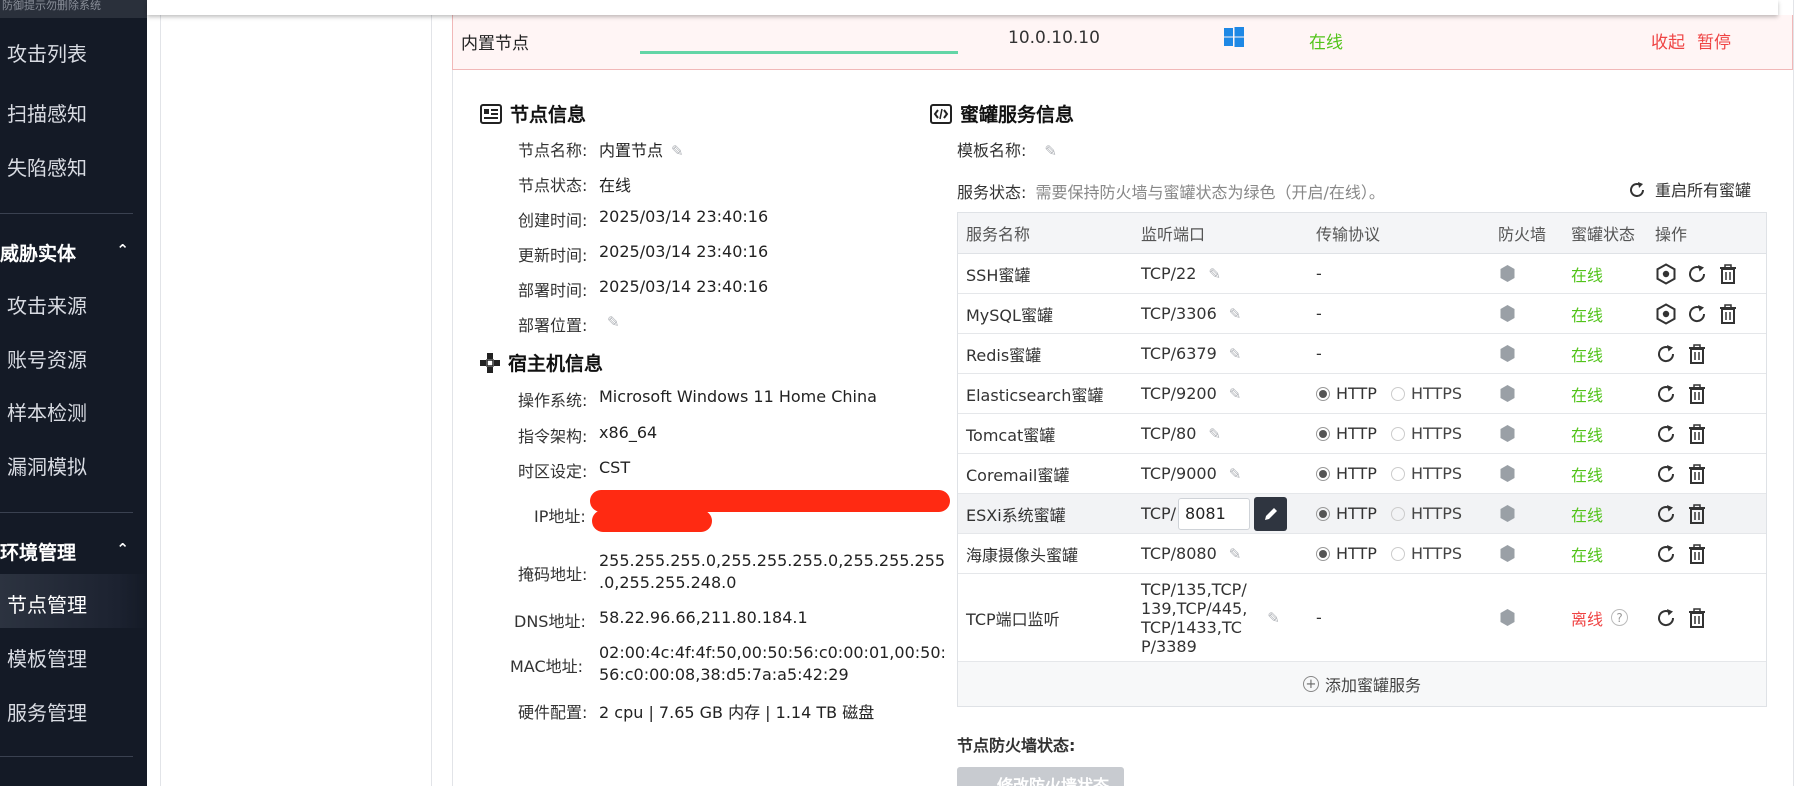  I want to click on port-value: TCP/9000, so click(1179, 473).